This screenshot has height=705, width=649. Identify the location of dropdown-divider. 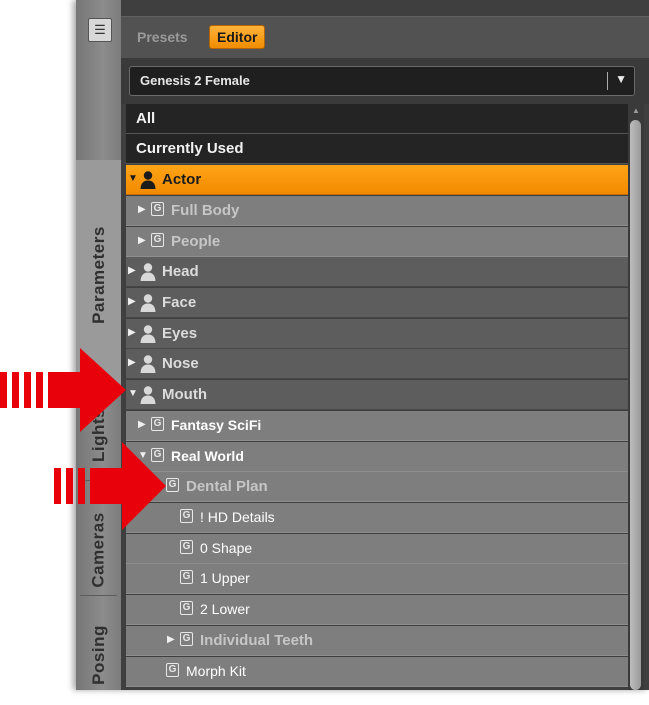
(607, 81).